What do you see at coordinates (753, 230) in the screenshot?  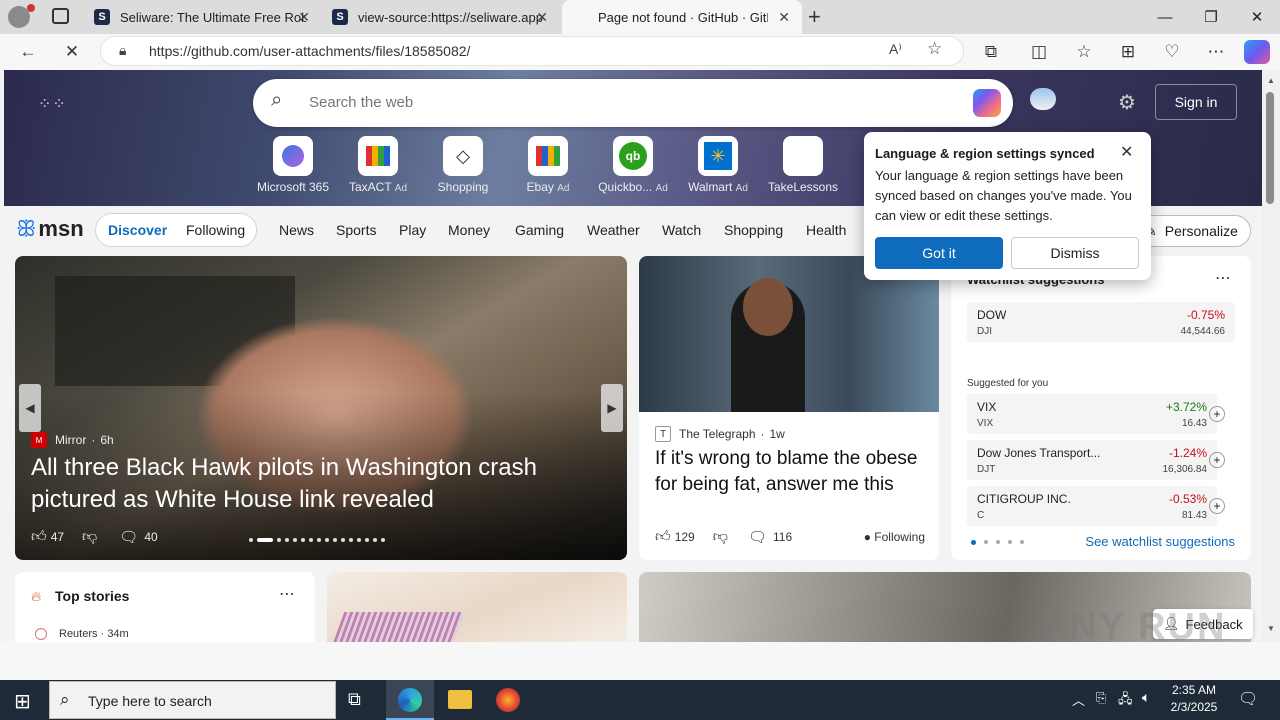 I see `nav-shopping: Shopping` at bounding box center [753, 230].